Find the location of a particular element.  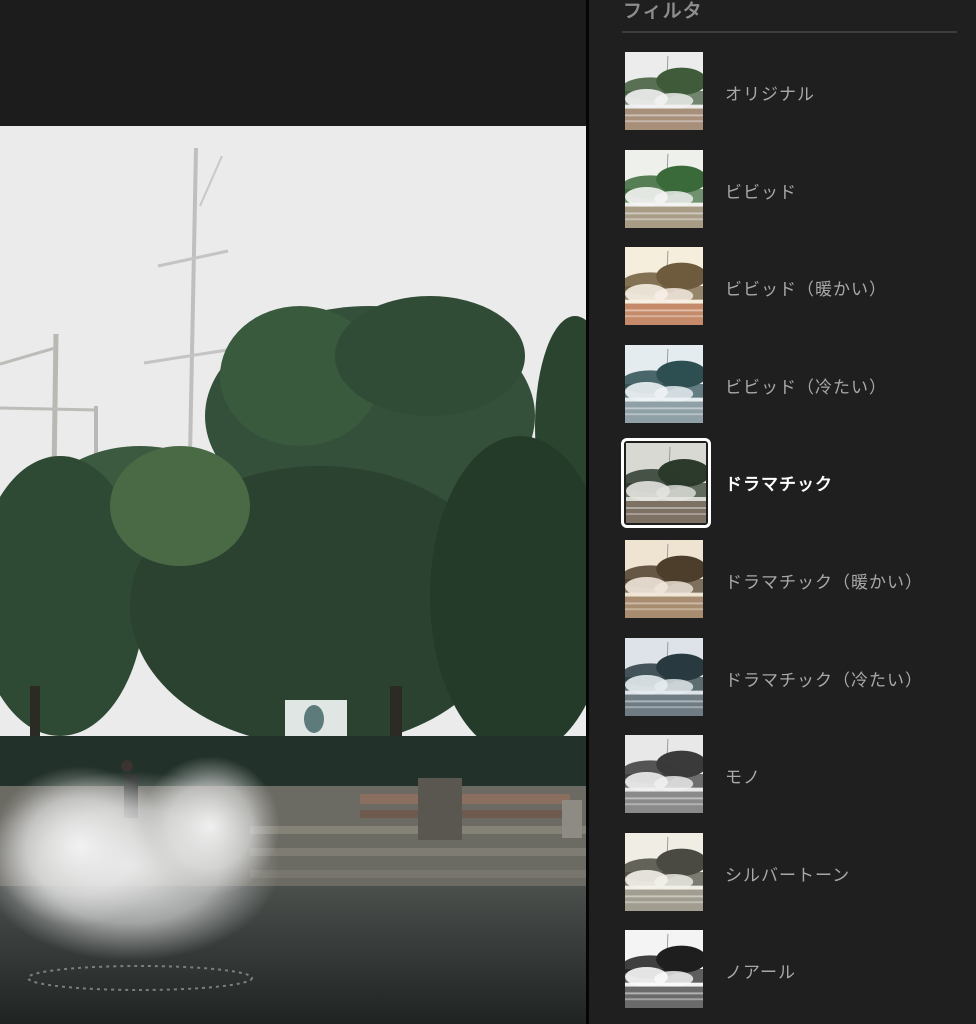

filter-item: ドラマチック（冷たい） is located at coordinates (782, 686).